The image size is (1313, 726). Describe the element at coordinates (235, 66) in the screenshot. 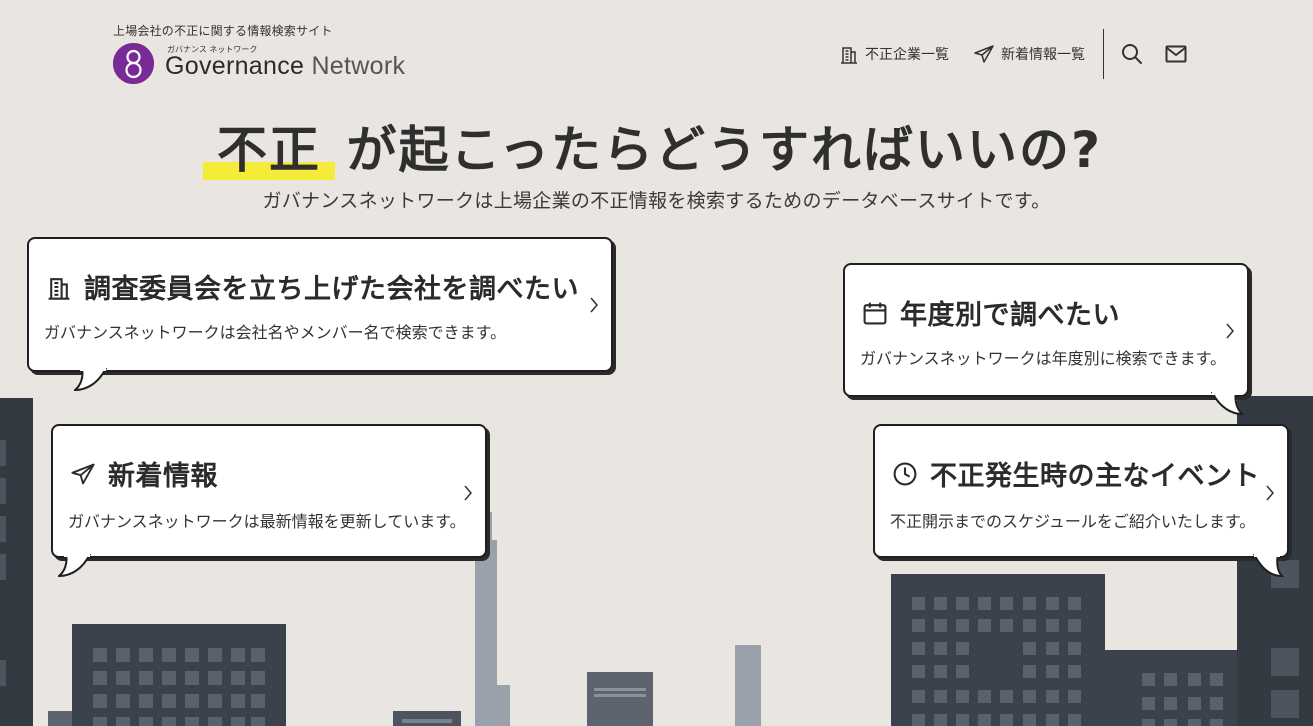

I see `logo-word-governance: Governance` at that location.